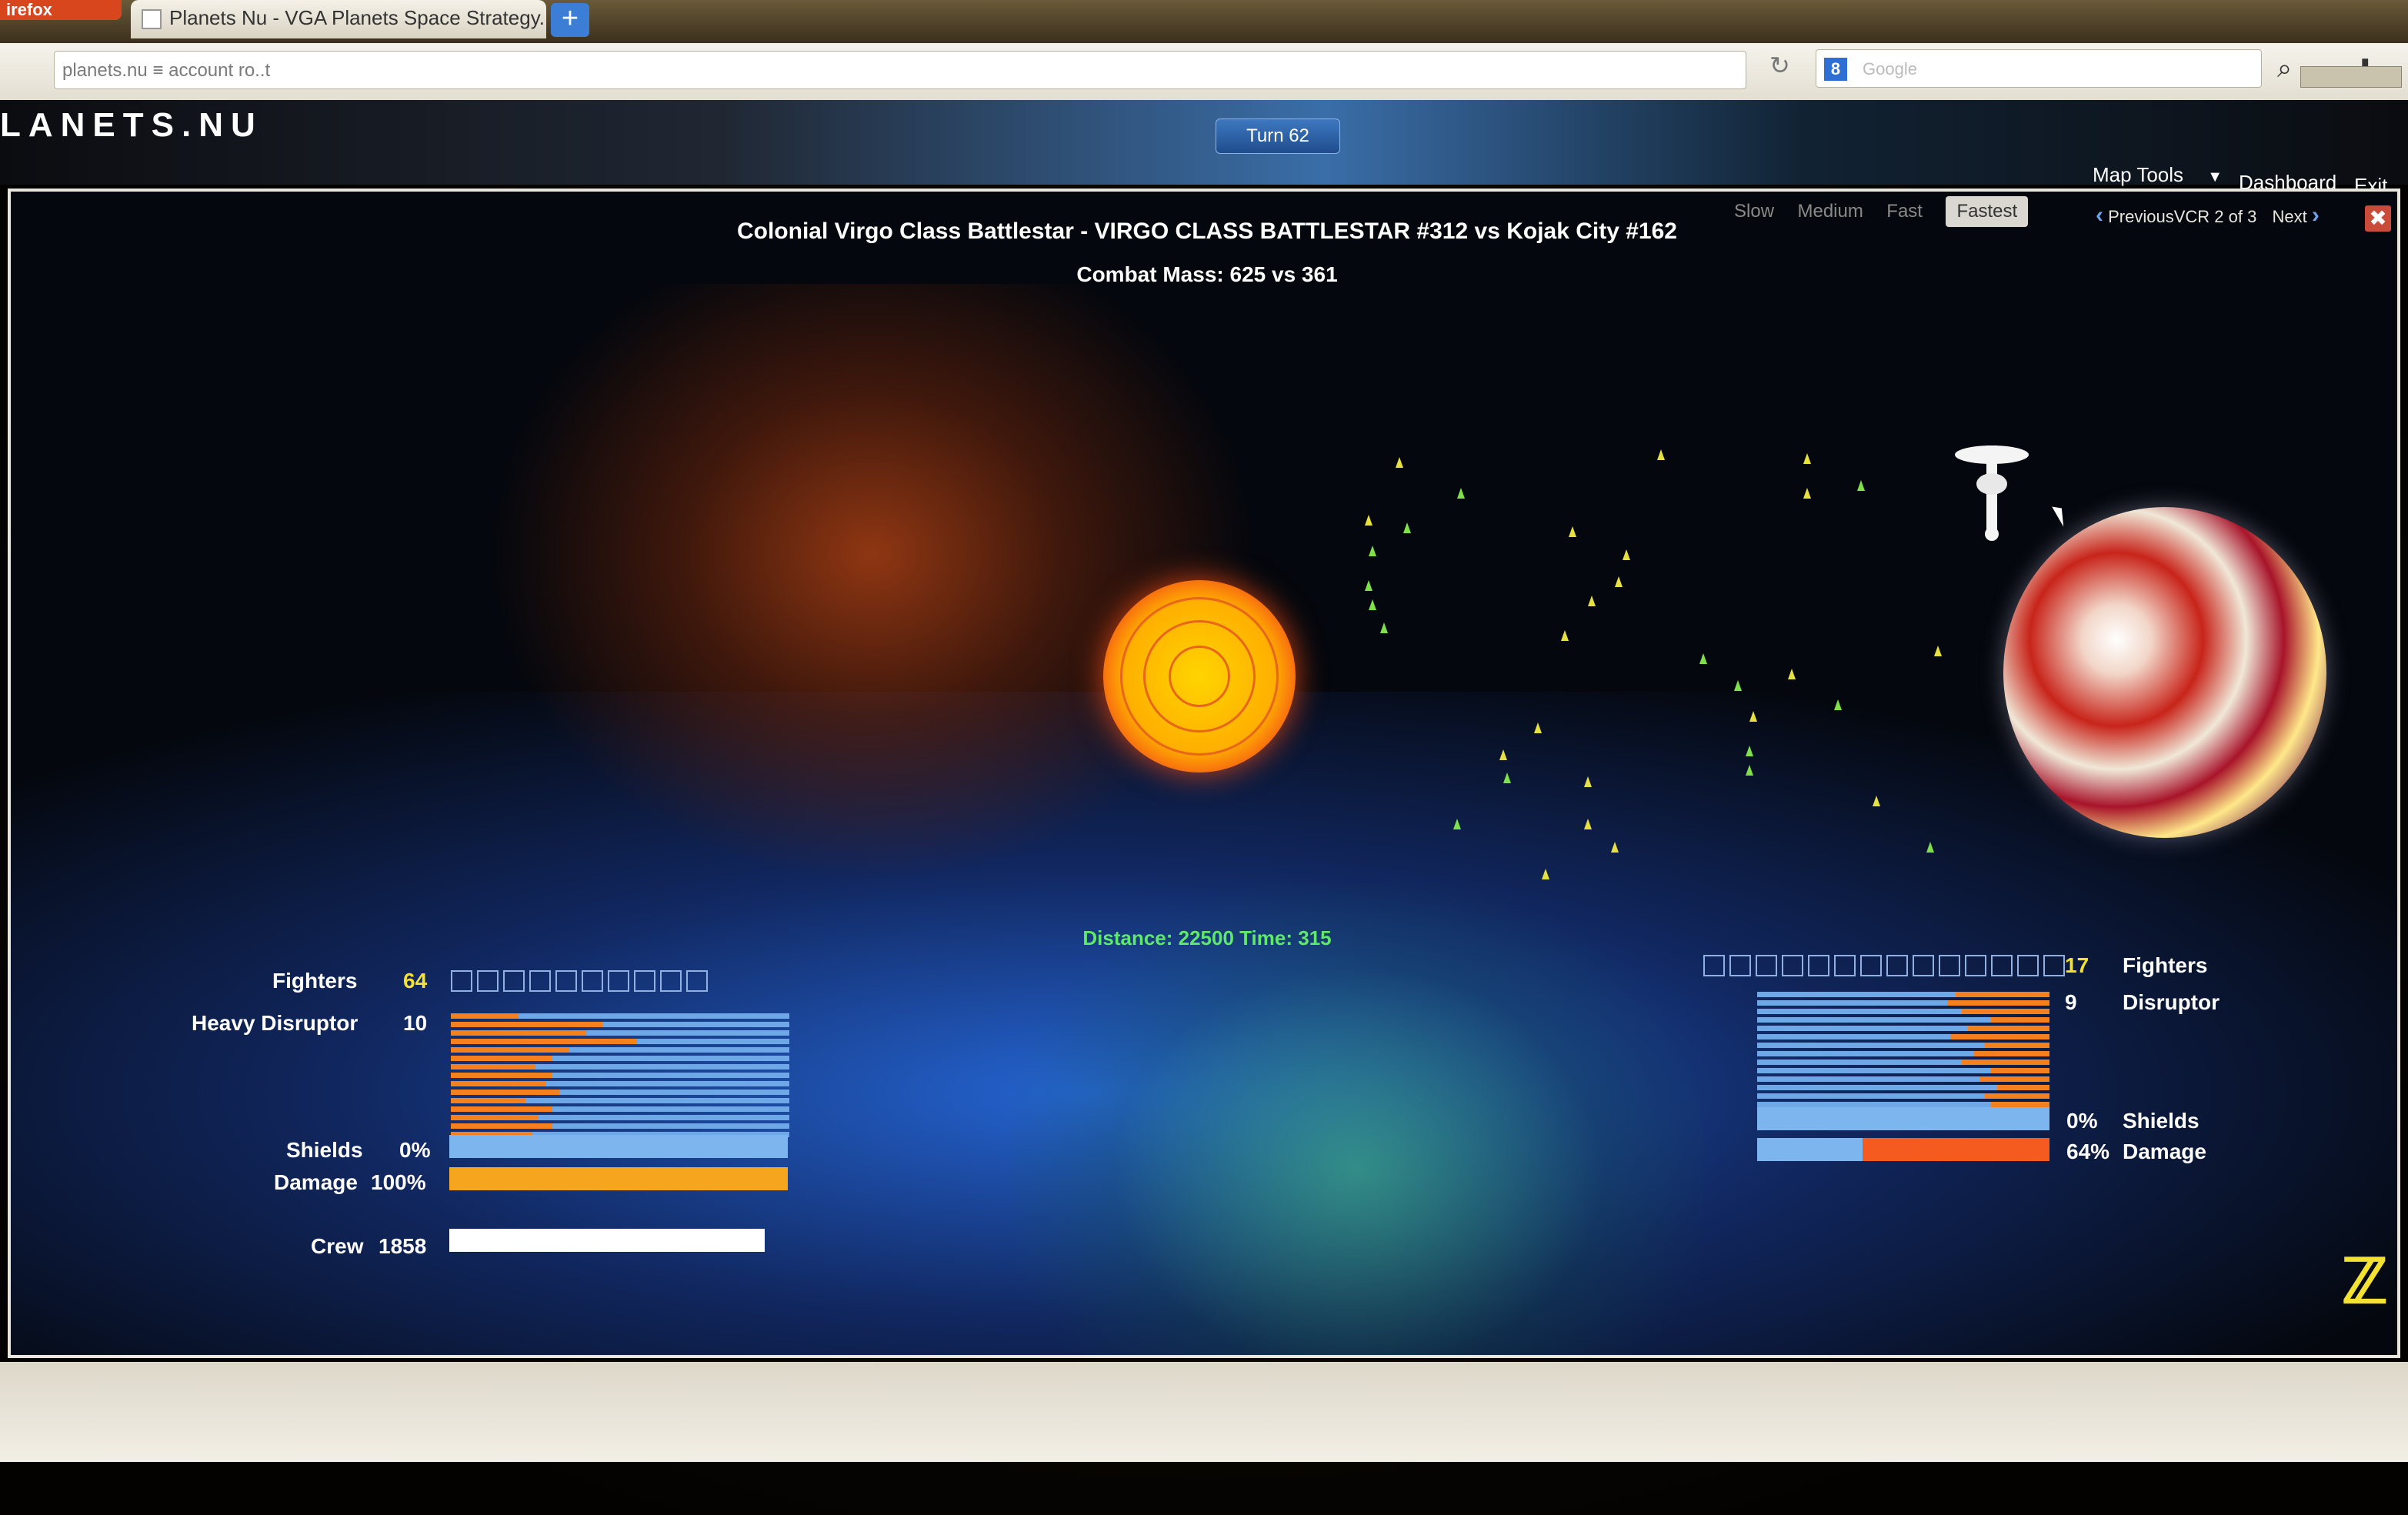 This screenshot has width=2408, height=1515. I want to click on robot-mascot-icon: ℤ, so click(2365, 1281).